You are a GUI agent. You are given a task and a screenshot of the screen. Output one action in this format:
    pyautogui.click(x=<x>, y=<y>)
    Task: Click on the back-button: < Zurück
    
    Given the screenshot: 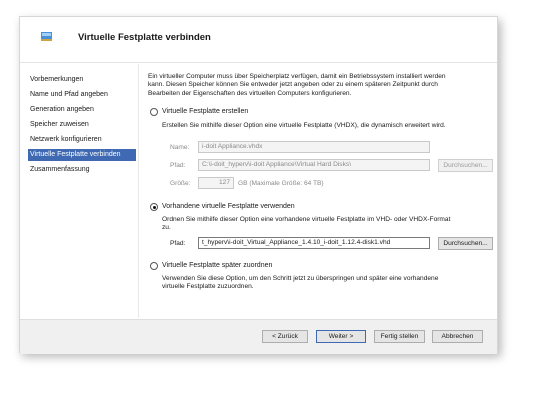 What is the action you would take?
    pyautogui.click(x=285, y=336)
    